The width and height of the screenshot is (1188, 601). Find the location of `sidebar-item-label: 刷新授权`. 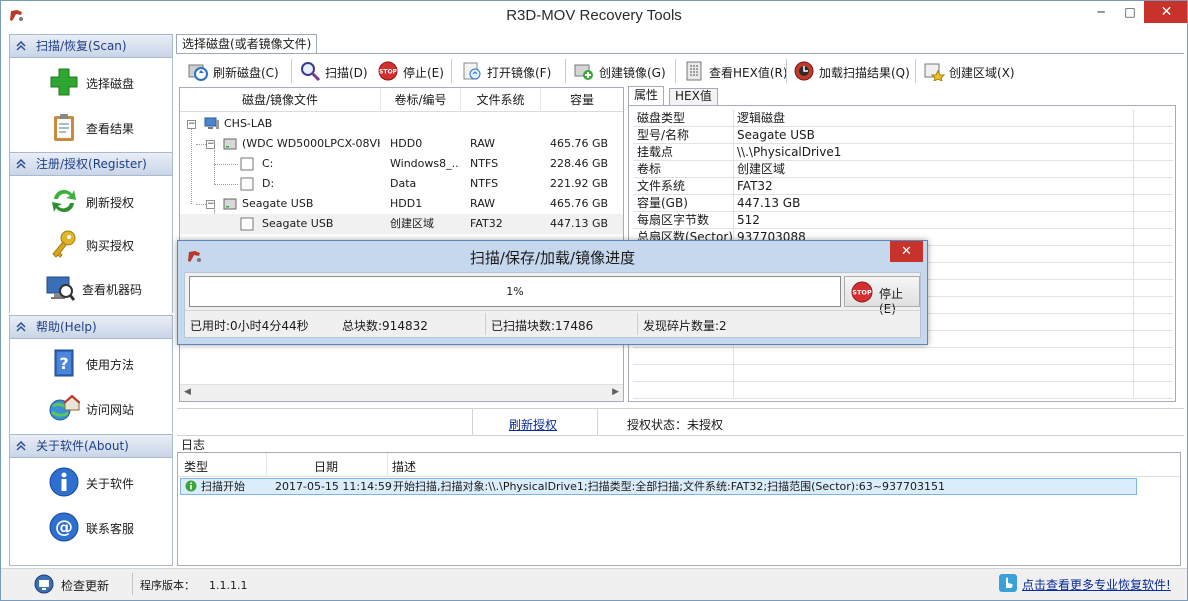

sidebar-item-label: 刷新授权 is located at coordinates (110, 203).